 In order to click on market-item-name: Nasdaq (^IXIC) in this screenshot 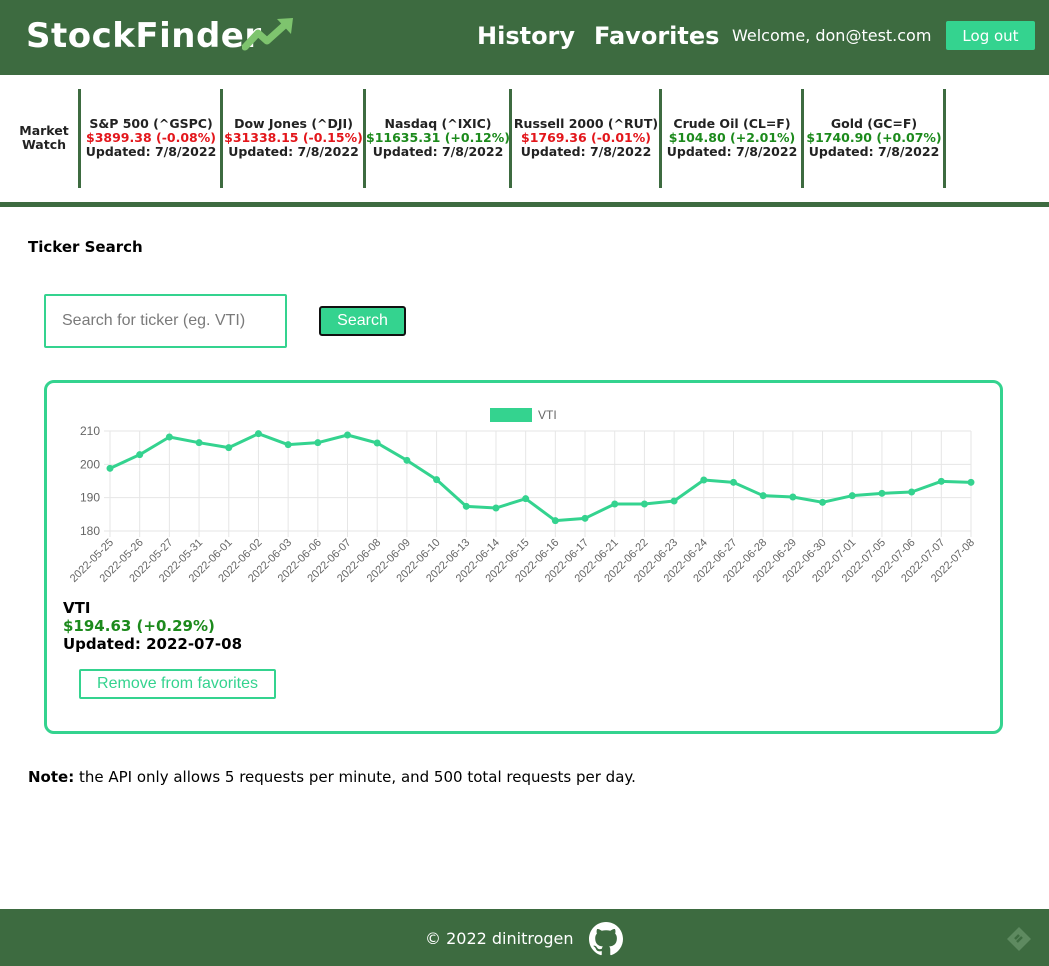, I will do `click(438, 123)`.